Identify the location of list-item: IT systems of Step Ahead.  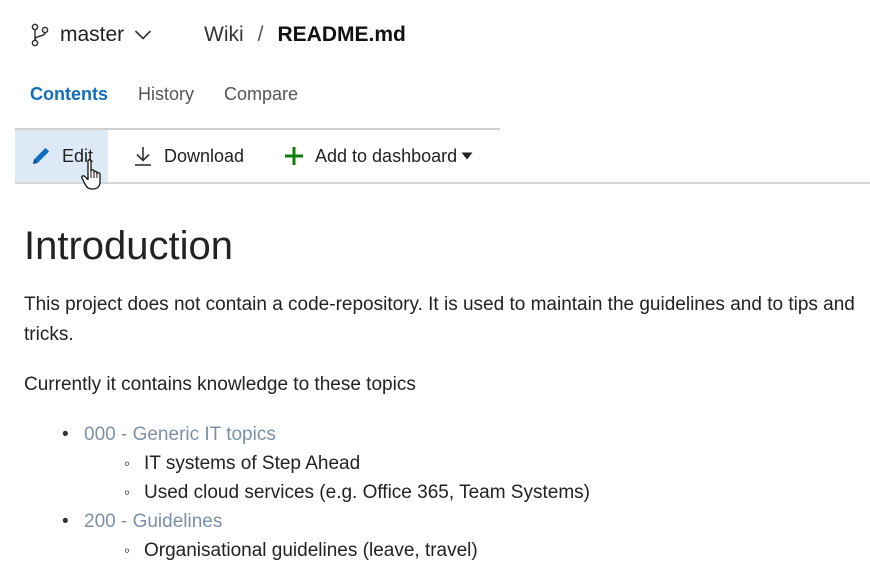
(497, 463).